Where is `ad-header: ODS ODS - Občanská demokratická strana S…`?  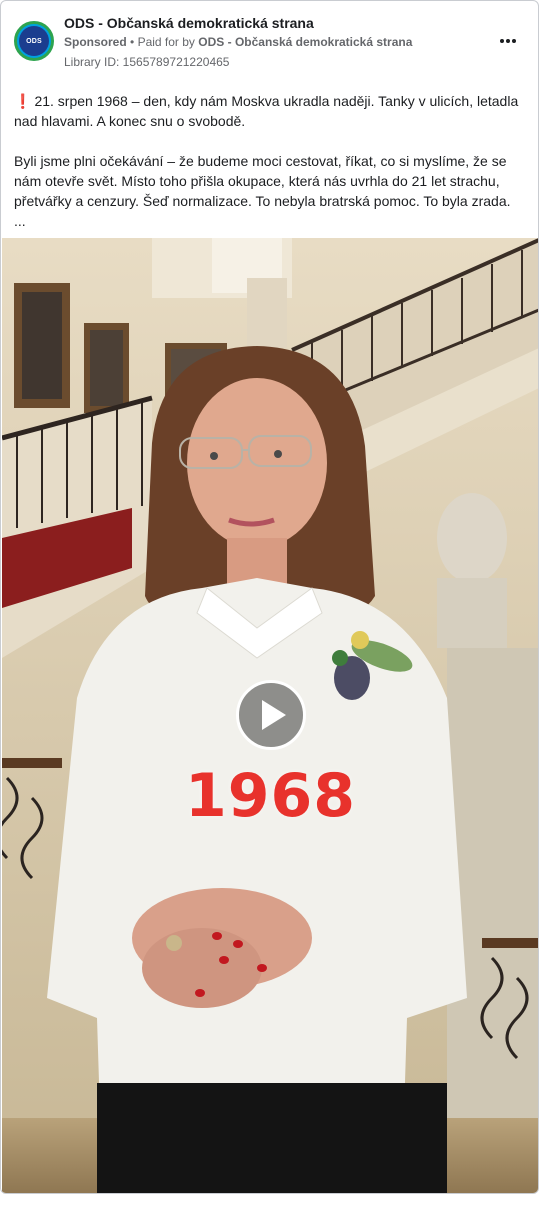
ad-header: ODS ODS - Občanská demokratická strana S… is located at coordinates (269, 37).